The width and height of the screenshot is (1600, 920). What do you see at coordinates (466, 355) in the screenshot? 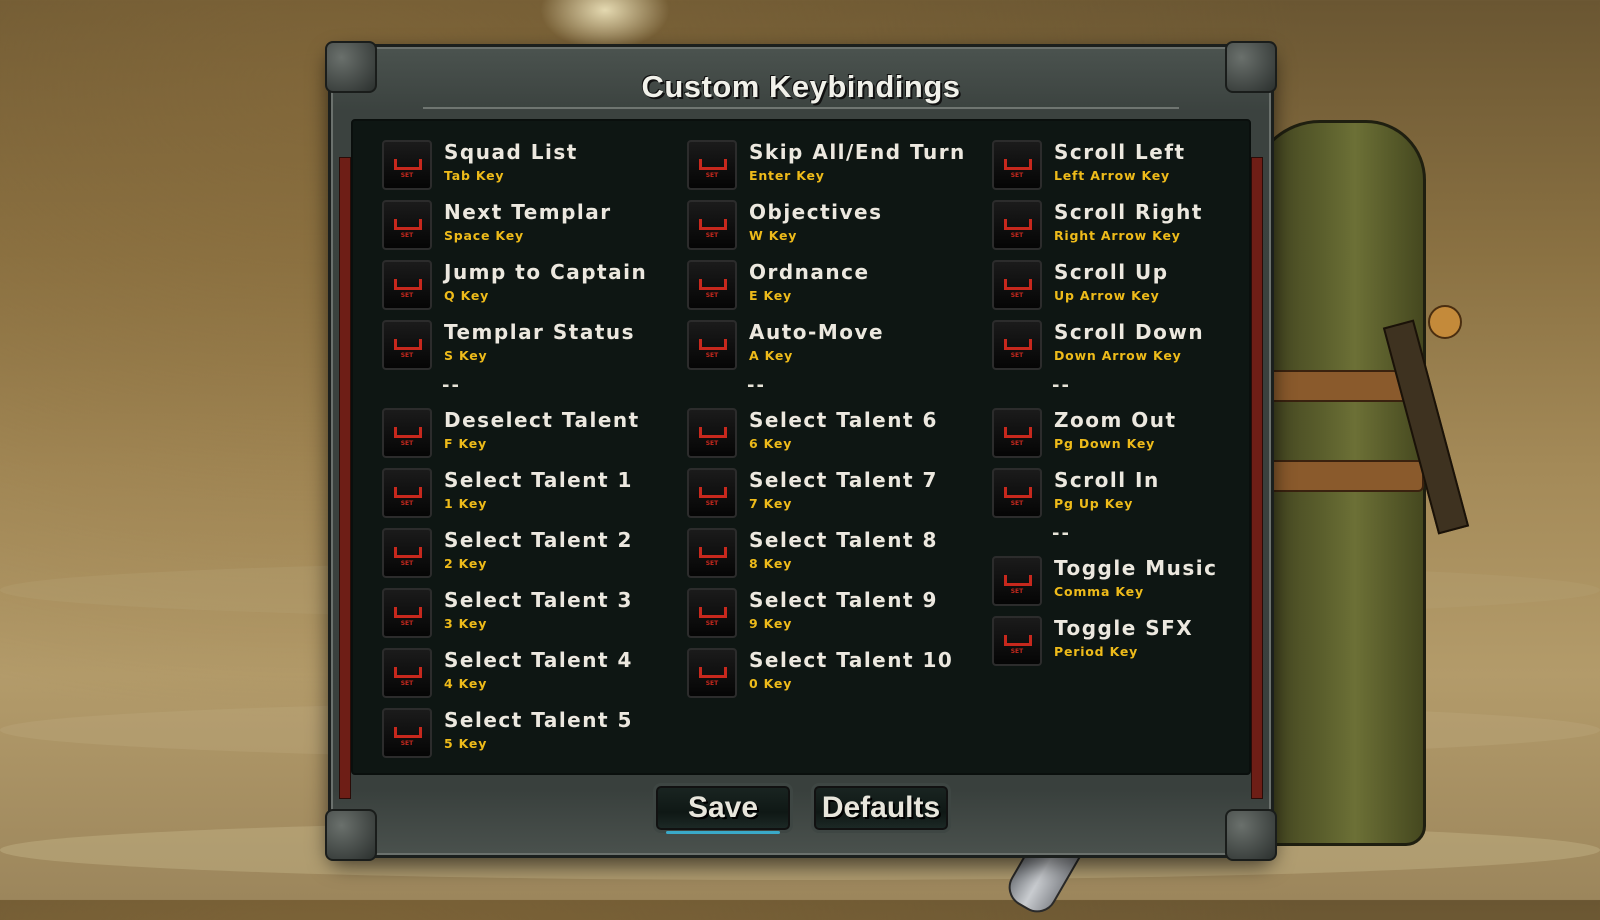
I see `bound-key: S Key` at bounding box center [466, 355].